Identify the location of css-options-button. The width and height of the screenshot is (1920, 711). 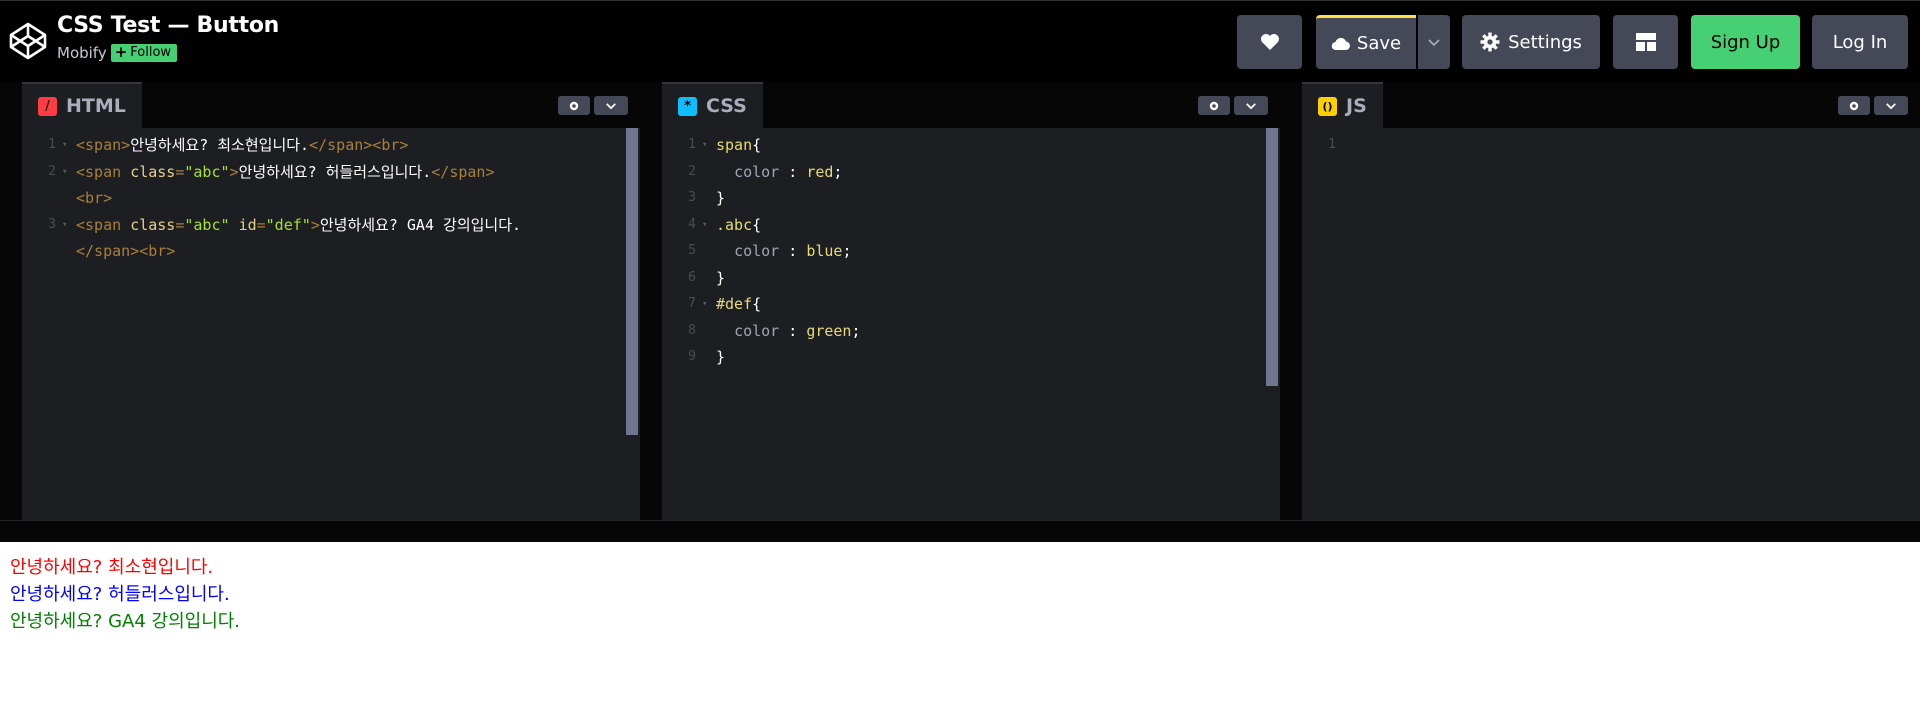
(1251, 105).